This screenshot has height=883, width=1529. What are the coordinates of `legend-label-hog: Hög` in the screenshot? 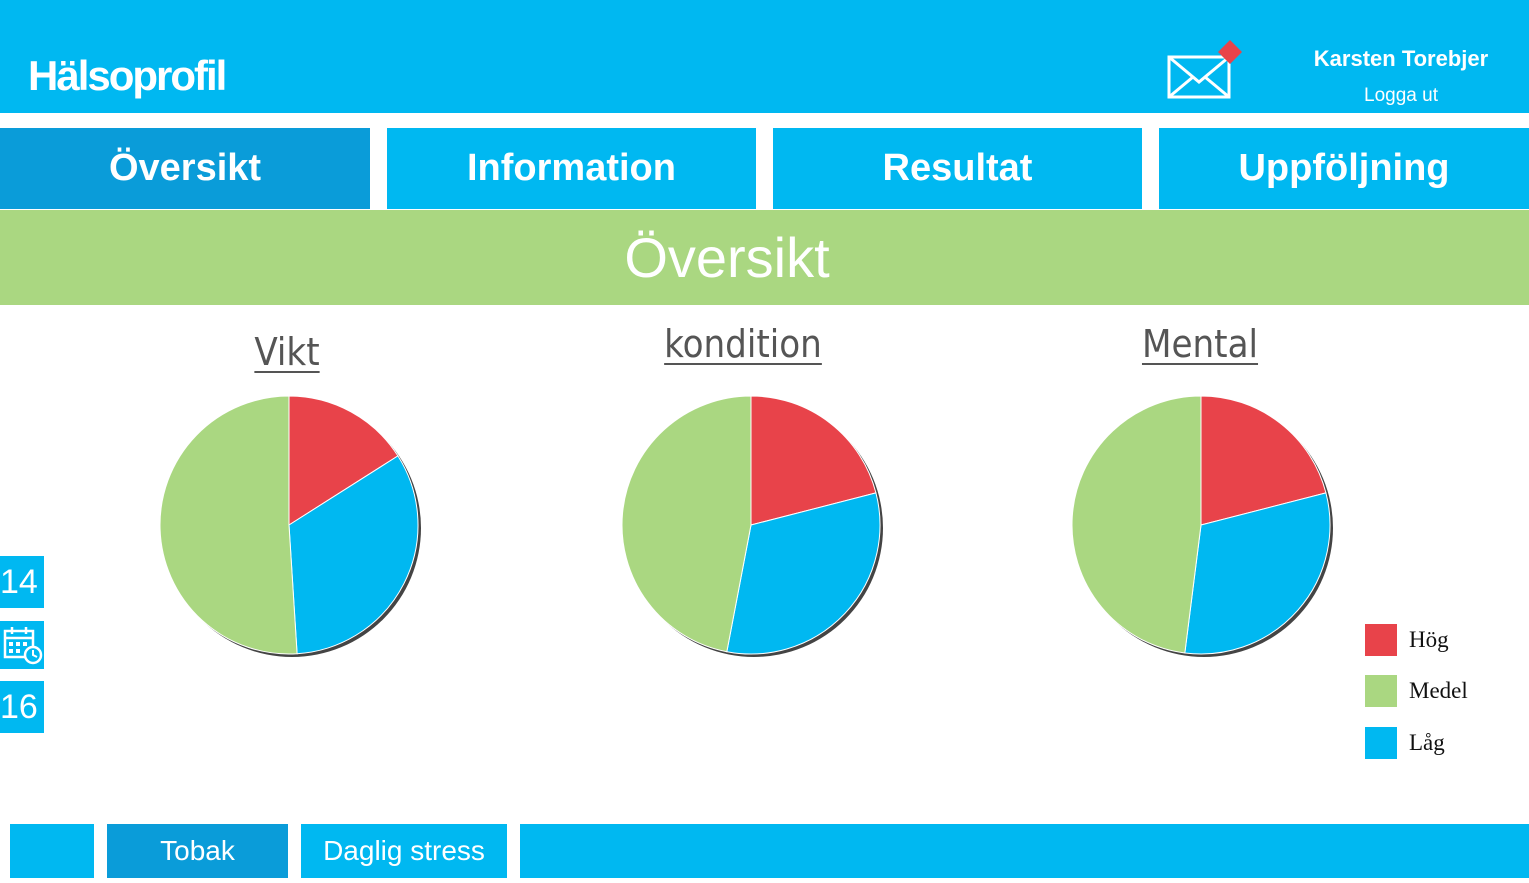 It's located at (1429, 639).